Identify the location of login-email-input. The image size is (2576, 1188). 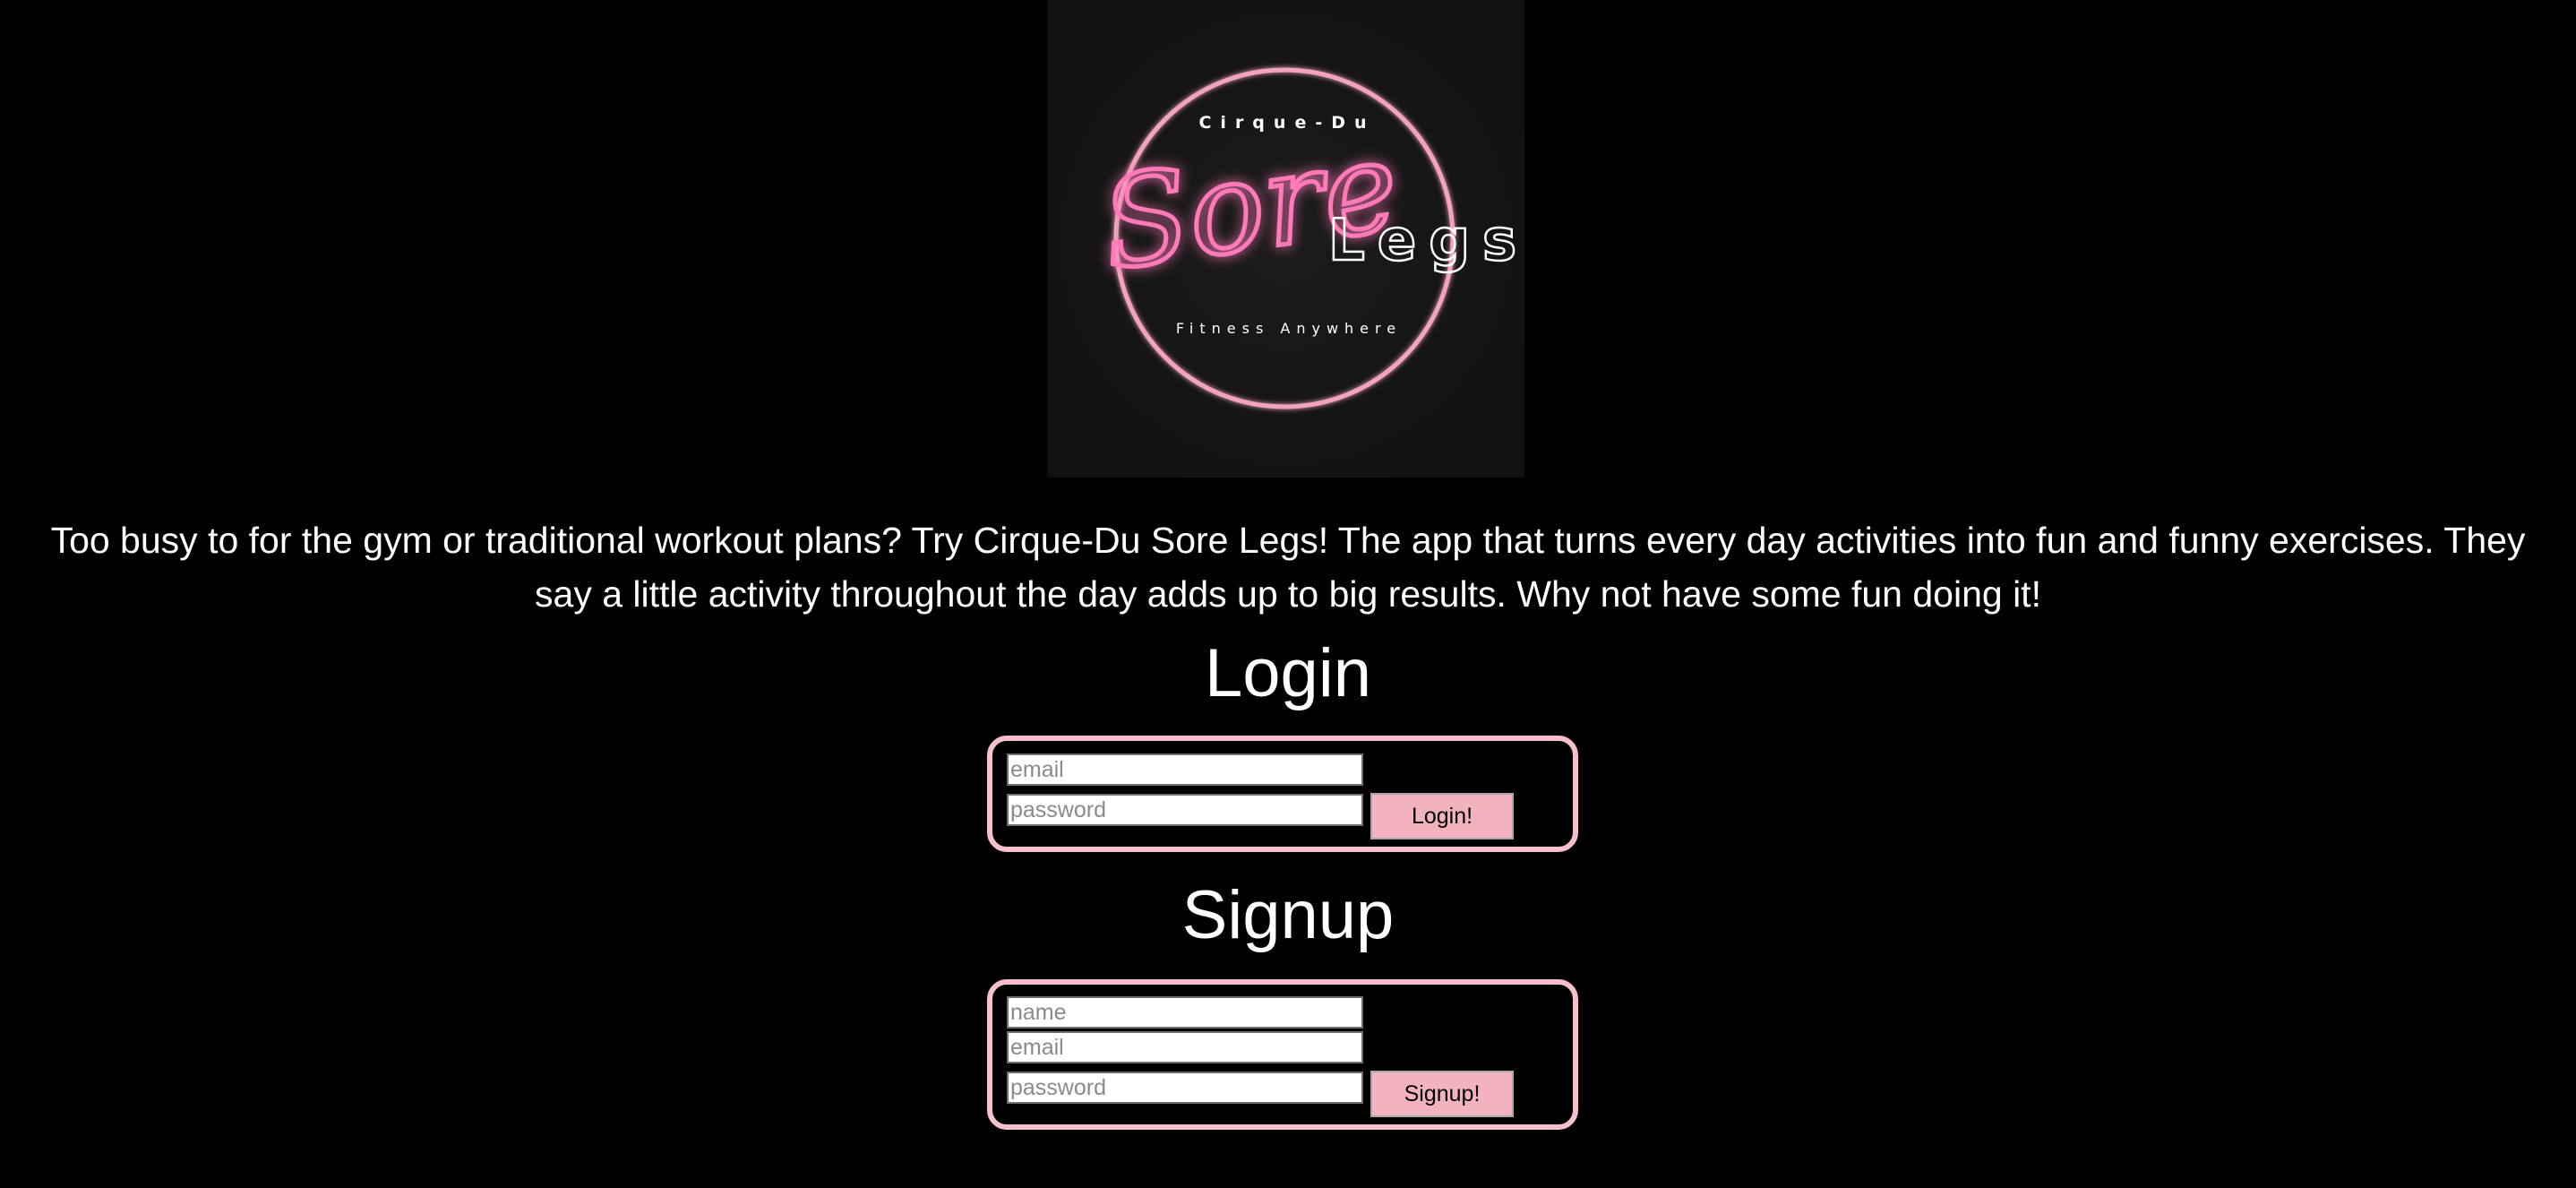
(1185, 769).